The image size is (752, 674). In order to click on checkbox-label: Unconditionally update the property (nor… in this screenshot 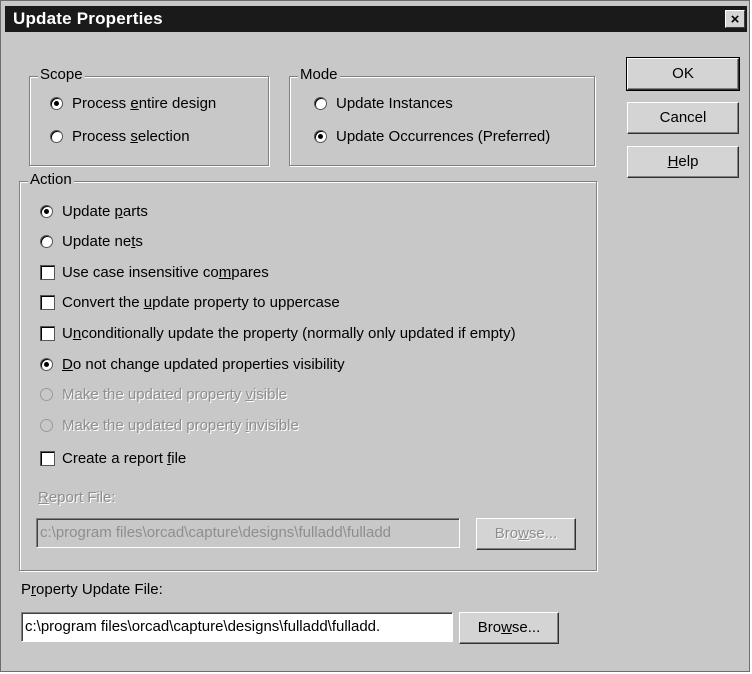, I will do `click(289, 333)`.